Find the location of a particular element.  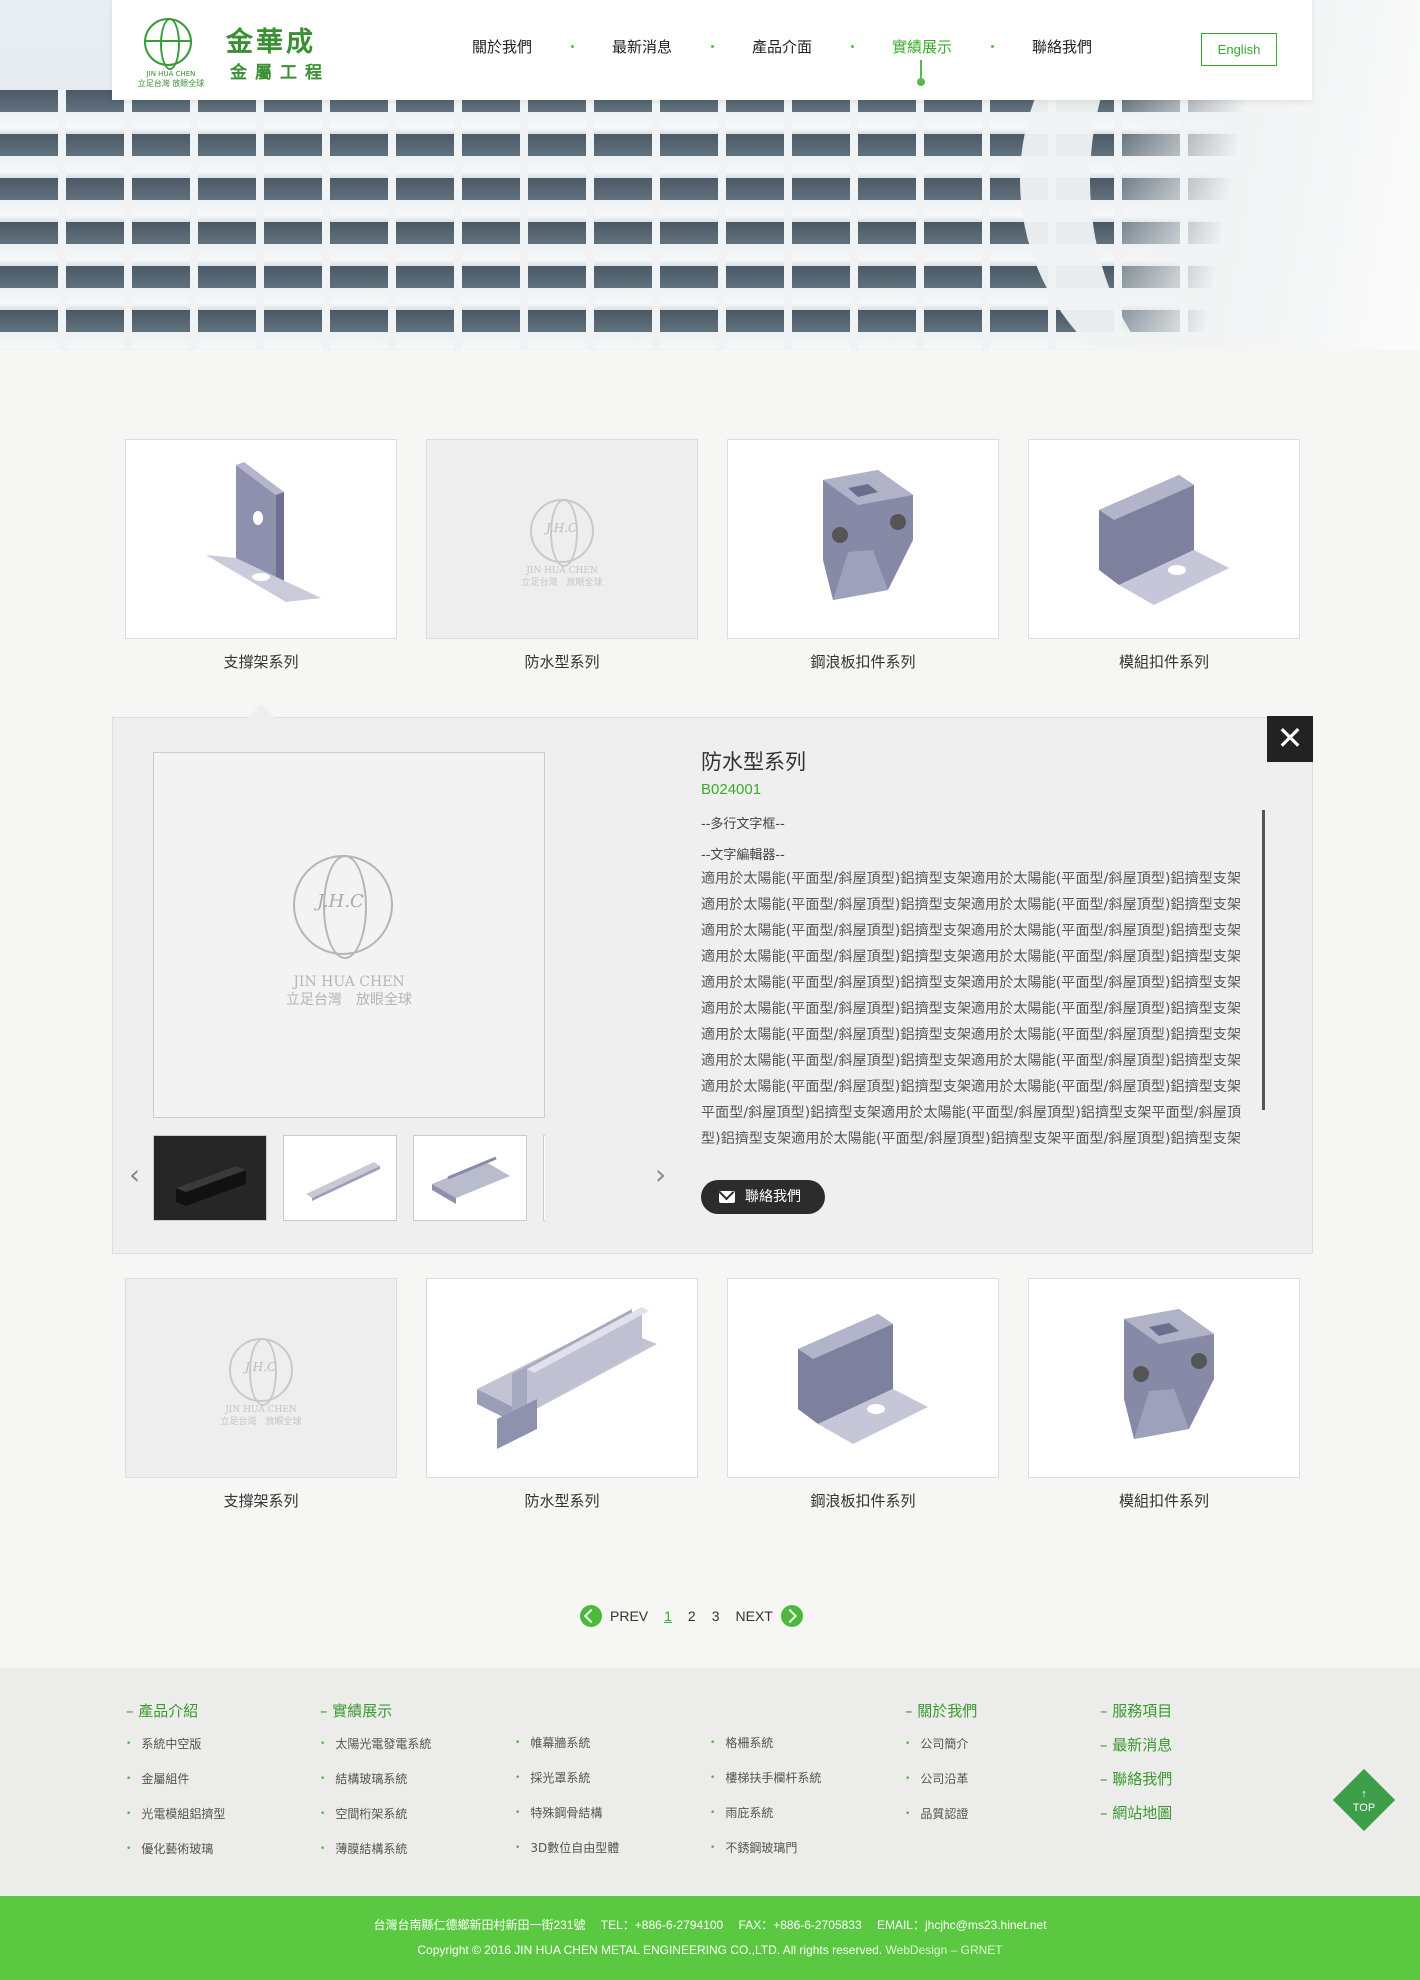

detail-main-image: JIN HUA CHEN立足台灣 放眼全球 is located at coordinates (349, 935).